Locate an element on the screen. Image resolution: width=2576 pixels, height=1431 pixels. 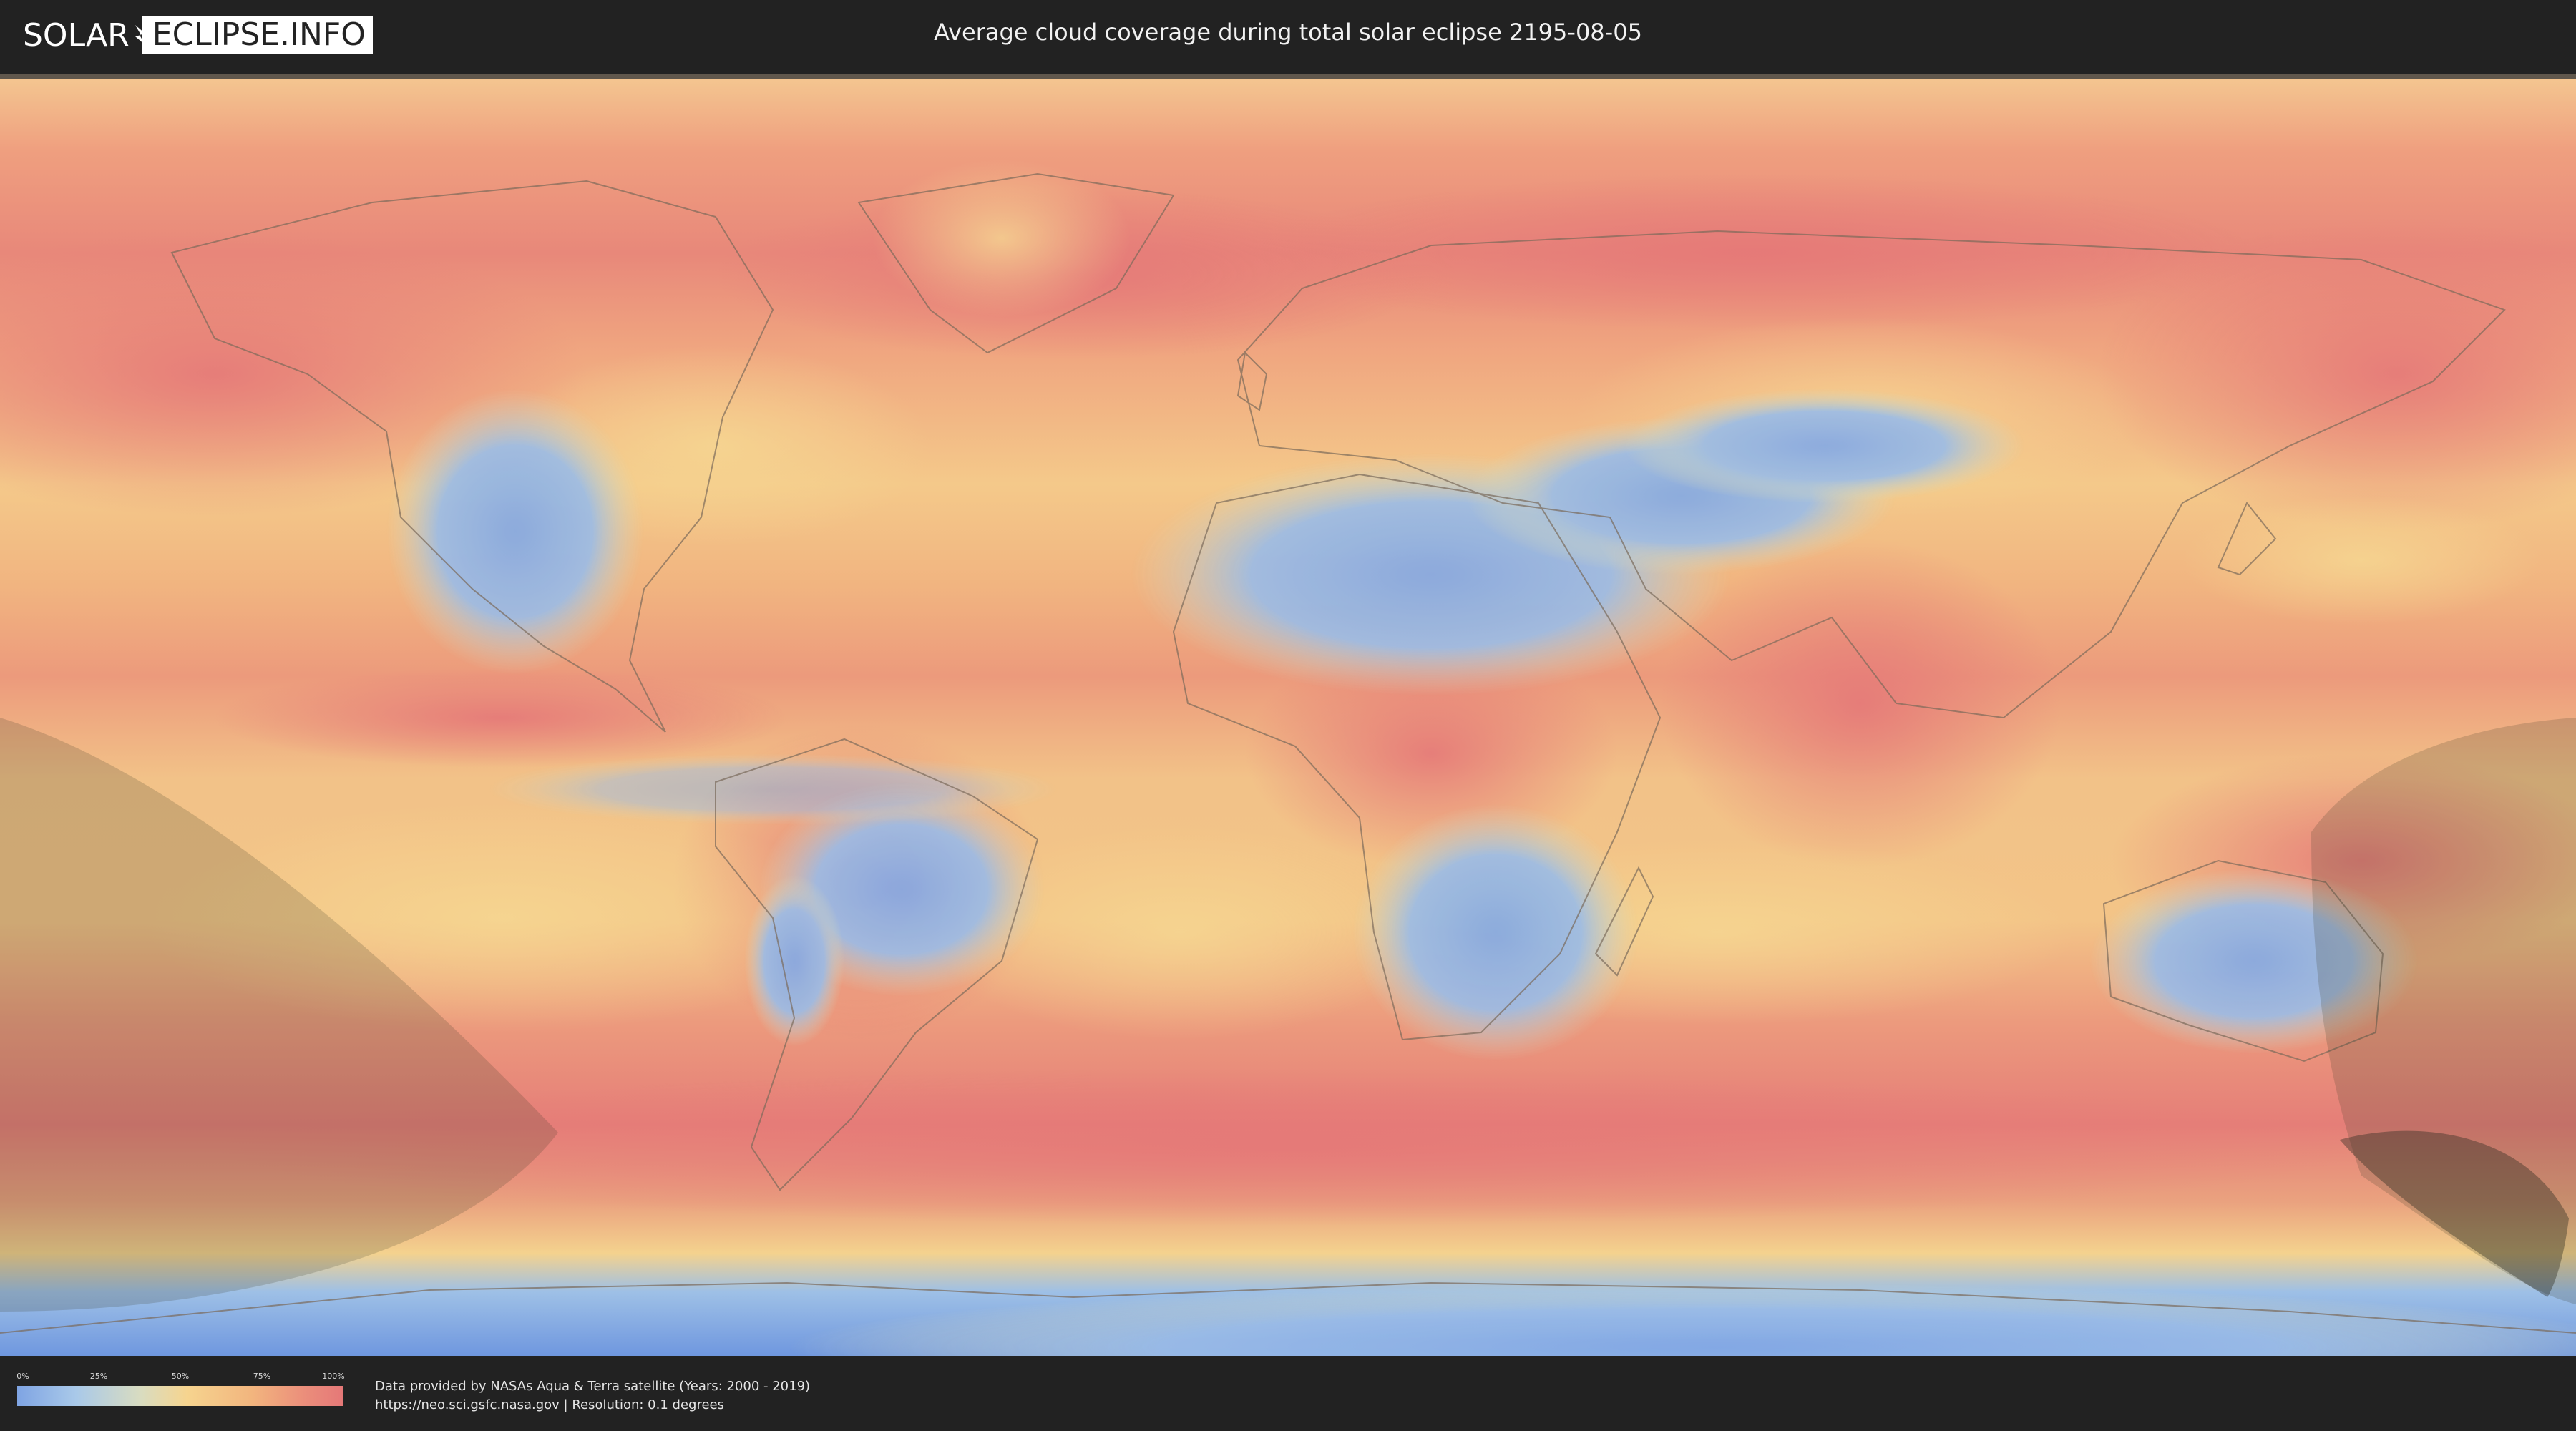
legend-ticks: 0% 25% 50% 75% 100% is located at coordinates (180, 1377).